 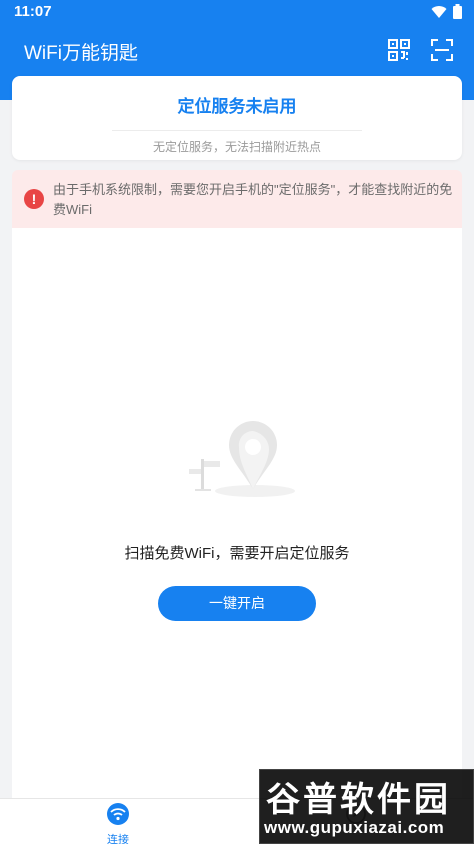 I want to click on alert-banner: ! 由于手机系统限制，需要您开启手机的"定位服务"，才能查找附近的免费WiFi, so click(x=237, y=199).